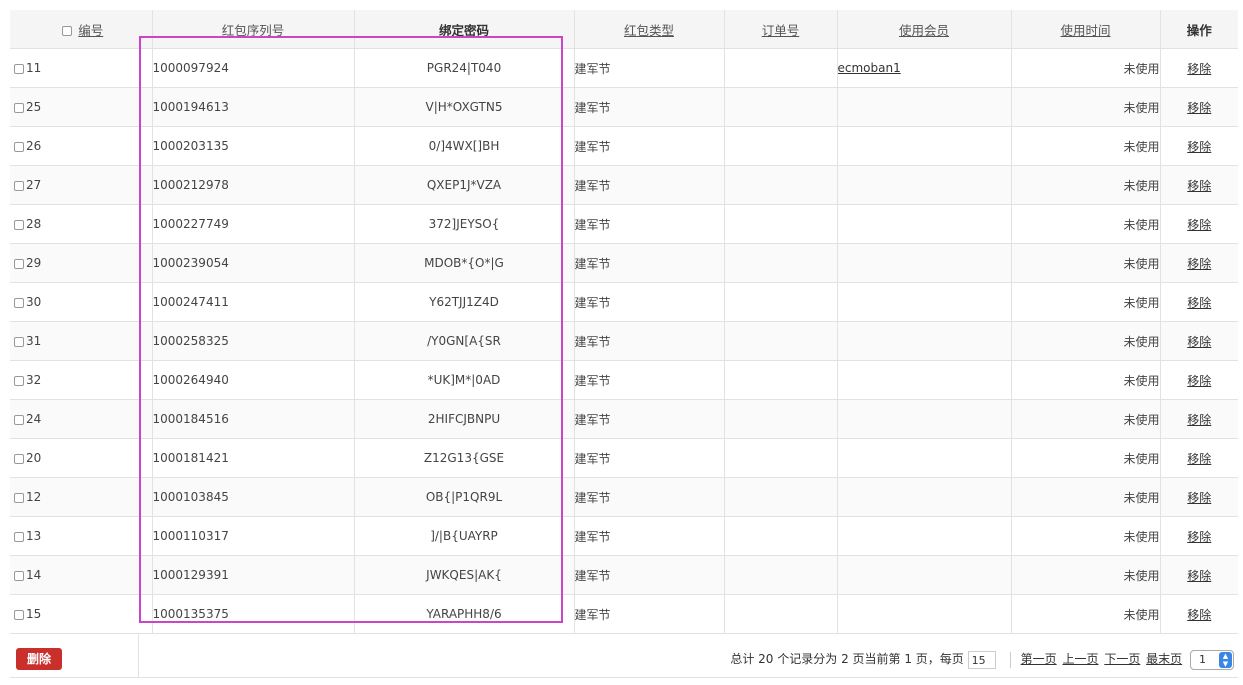  Describe the element at coordinates (81, 263) in the screenshot. I see `cell-id: 29` at that location.